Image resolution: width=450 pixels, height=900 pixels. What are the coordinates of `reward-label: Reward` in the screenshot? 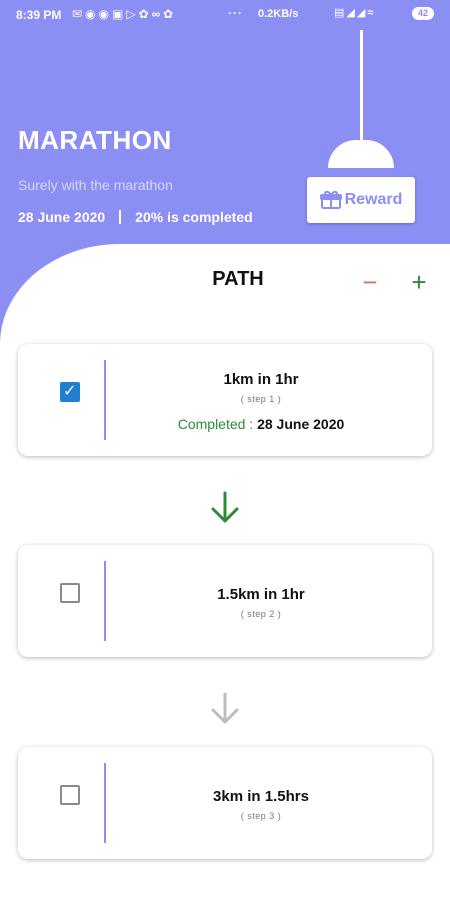 It's located at (373, 199).